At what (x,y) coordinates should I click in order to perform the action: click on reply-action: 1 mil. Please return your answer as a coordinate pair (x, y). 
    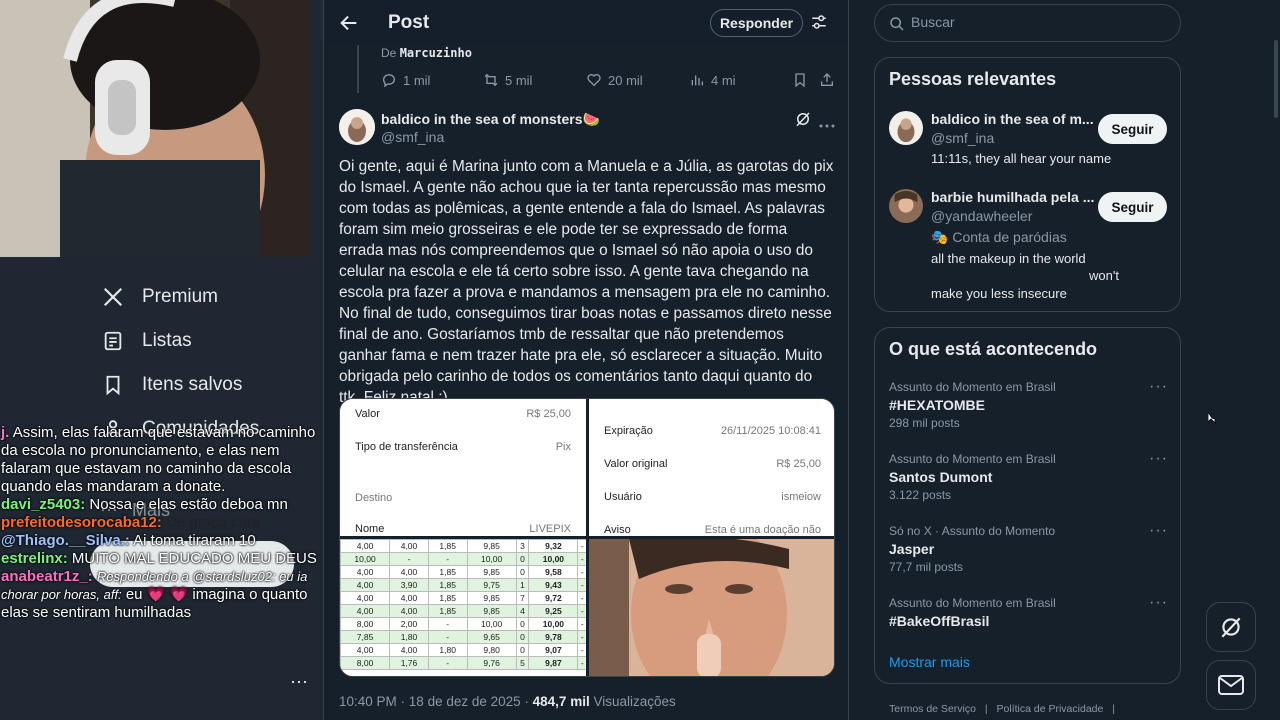
    Looking at the image, I should click on (405, 80).